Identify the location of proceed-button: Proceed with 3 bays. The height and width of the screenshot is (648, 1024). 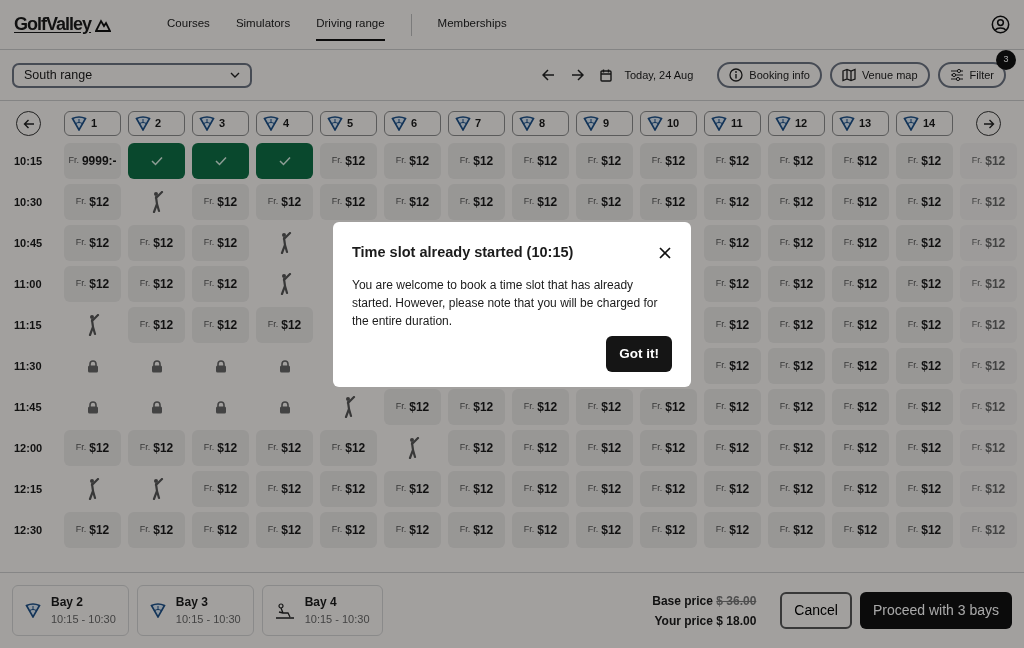
(935, 610).